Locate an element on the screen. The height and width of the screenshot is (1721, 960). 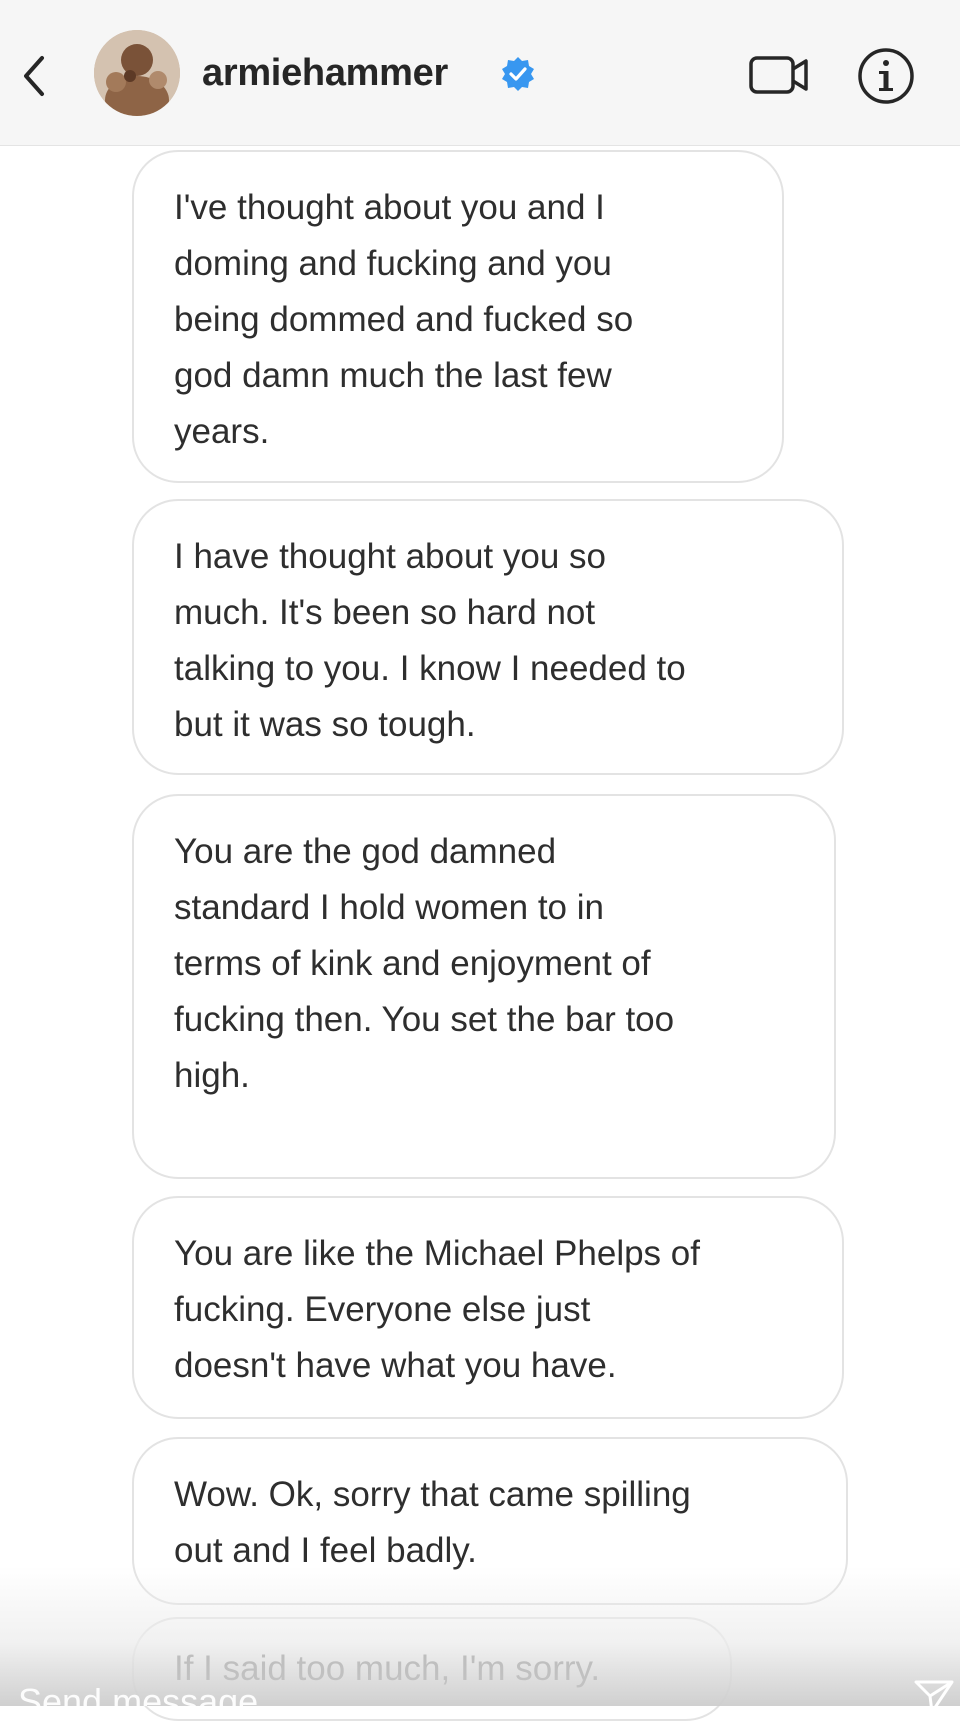
back-chevron-icon is located at coordinates (34, 76).